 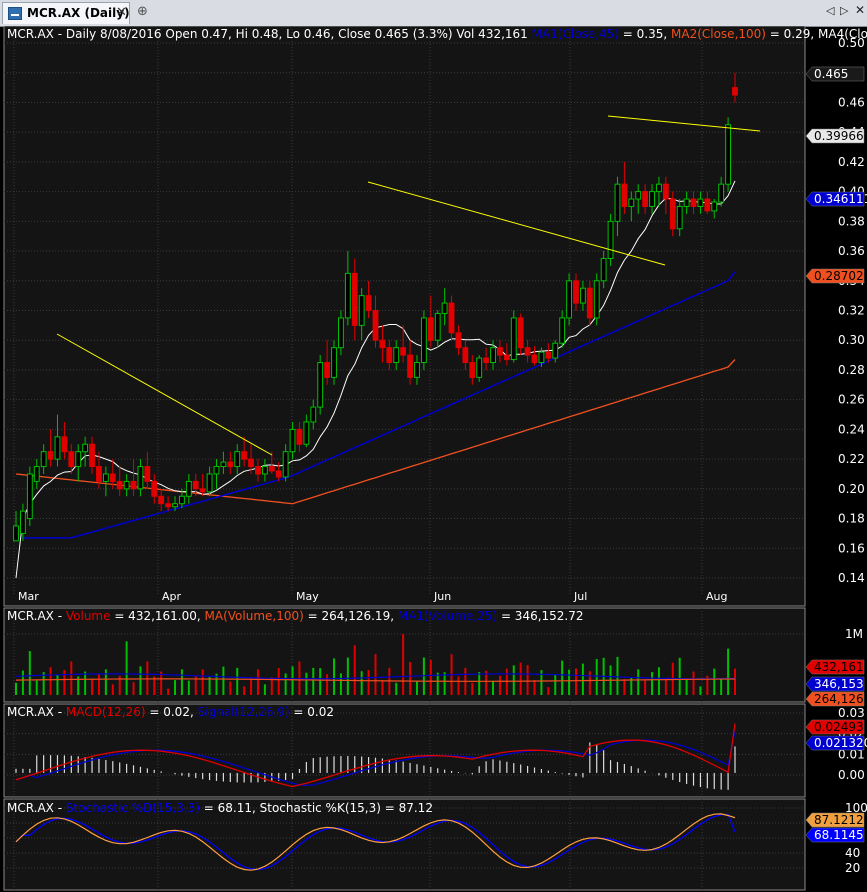 What do you see at coordinates (645, 34) in the screenshot?
I see `price-legend-part: = 0.35,` at bounding box center [645, 34].